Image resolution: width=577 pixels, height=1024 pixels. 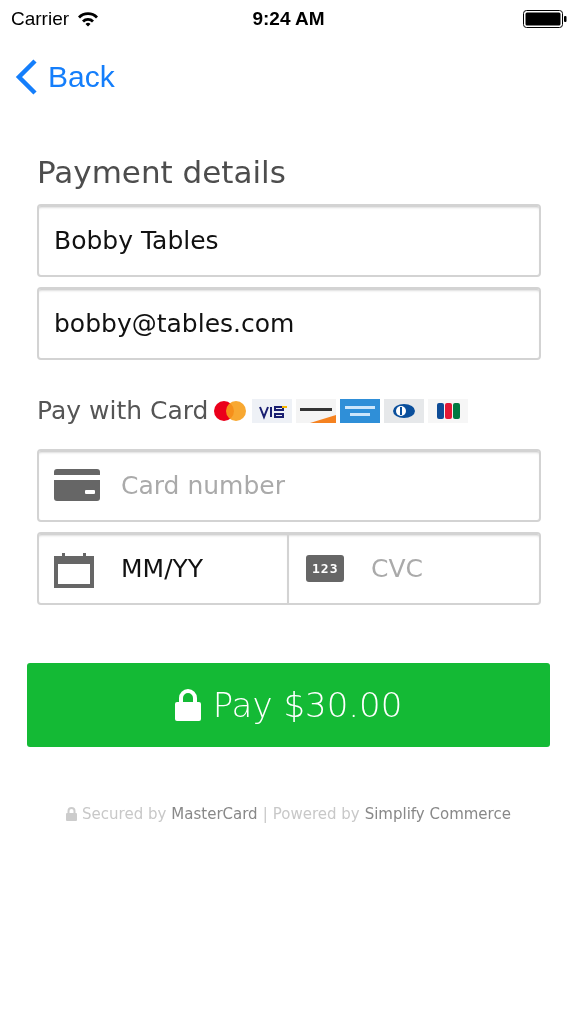 I want to click on footer-brand: MasterCard, so click(x=214, y=814).